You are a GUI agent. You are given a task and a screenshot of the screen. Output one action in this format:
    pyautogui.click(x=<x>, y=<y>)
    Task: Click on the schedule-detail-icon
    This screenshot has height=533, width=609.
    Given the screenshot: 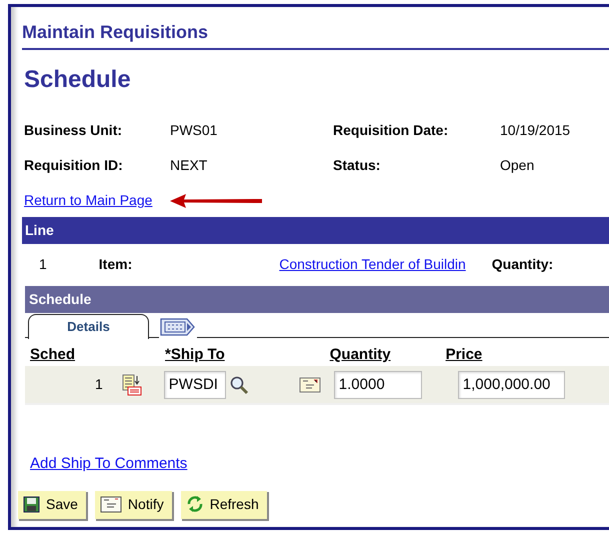 What is the action you would take?
    pyautogui.click(x=131, y=385)
    